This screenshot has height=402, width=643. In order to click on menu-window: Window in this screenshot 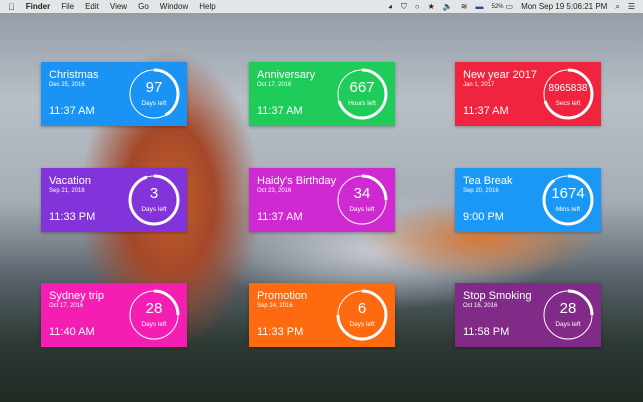, I will do `click(174, 6)`.